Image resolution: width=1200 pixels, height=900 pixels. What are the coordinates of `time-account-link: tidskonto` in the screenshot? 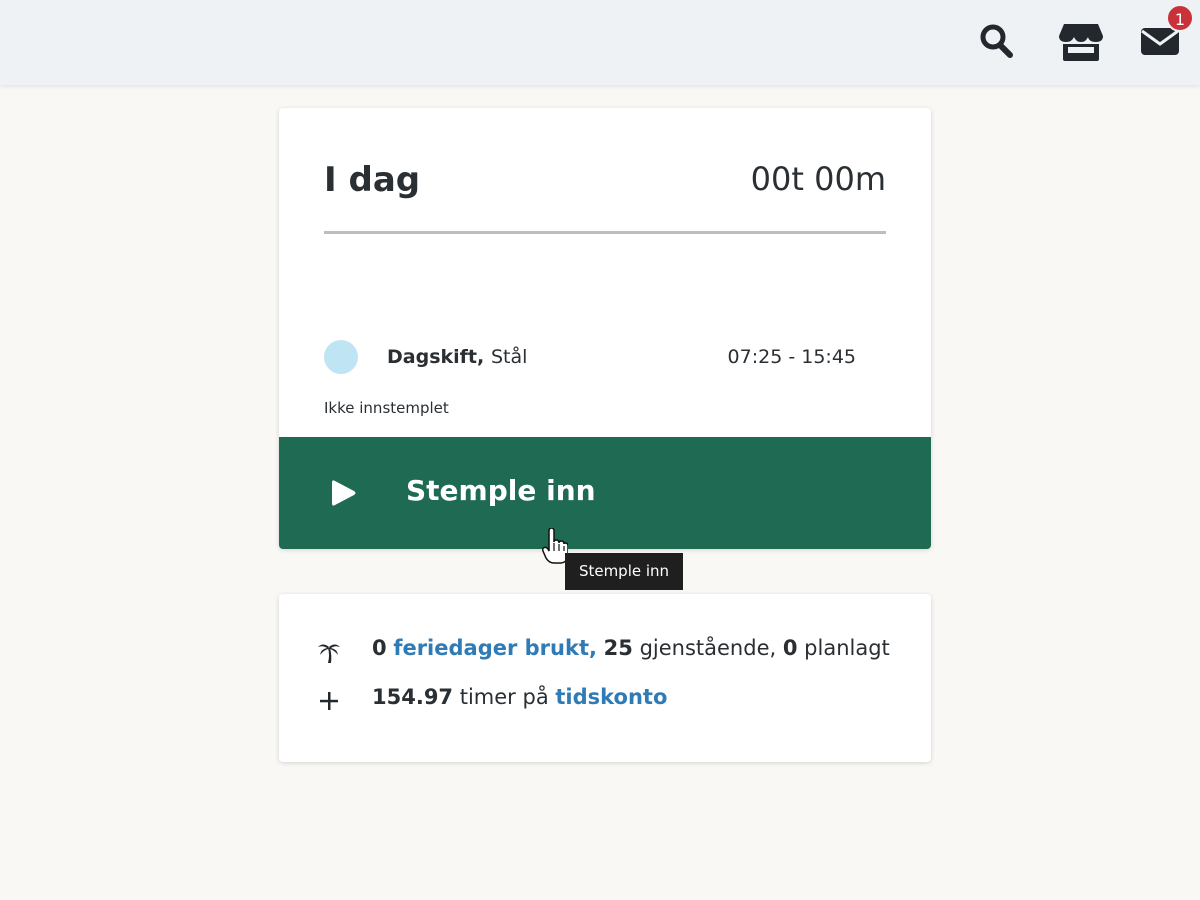 It's located at (611, 697).